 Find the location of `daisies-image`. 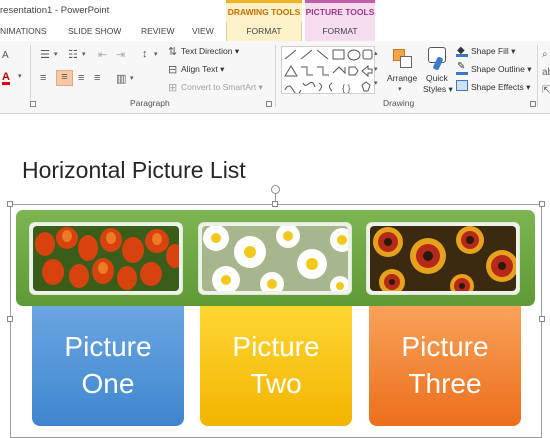

daisies-image is located at coordinates (275, 258).